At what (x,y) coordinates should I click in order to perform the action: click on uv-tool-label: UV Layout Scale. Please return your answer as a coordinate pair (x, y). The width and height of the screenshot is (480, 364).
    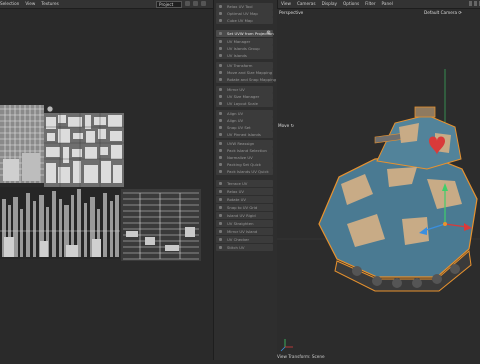
    Looking at the image, I should click on (242, 103).